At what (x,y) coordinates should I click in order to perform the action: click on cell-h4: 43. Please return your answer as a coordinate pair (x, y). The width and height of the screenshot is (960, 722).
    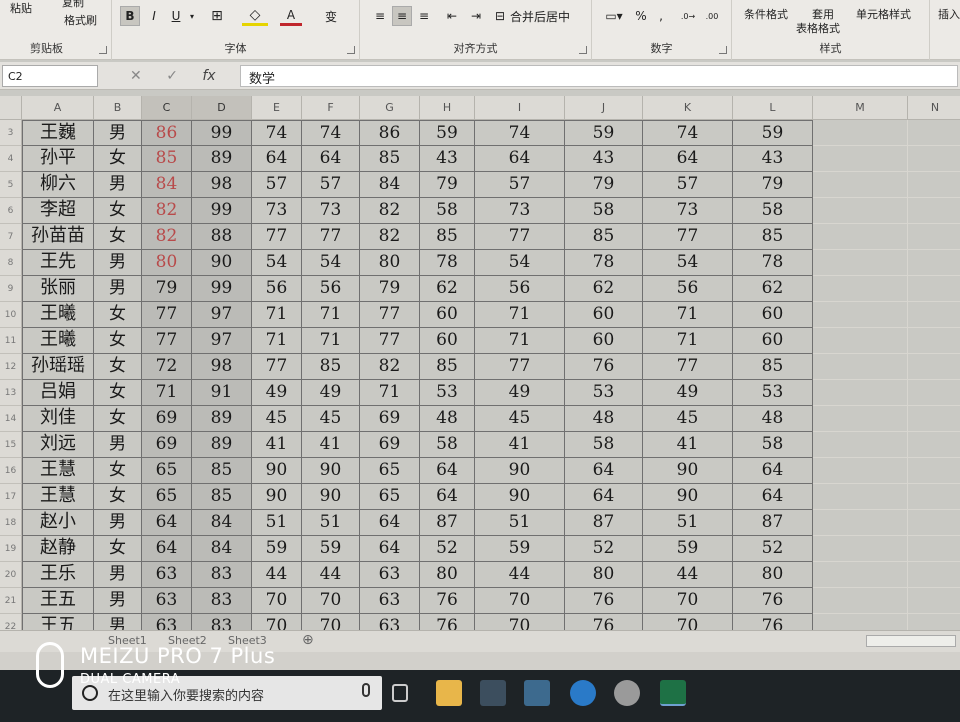
    Looking at the image, I should click on (447, 159).